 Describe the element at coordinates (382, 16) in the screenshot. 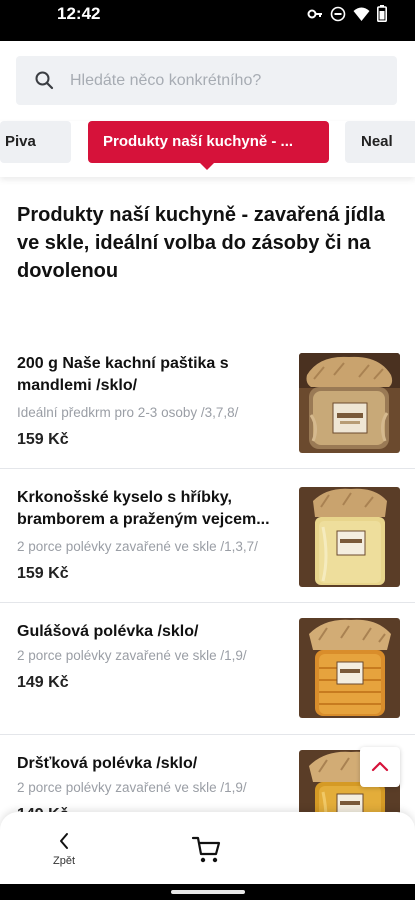

I see `battery-icon` at that location.